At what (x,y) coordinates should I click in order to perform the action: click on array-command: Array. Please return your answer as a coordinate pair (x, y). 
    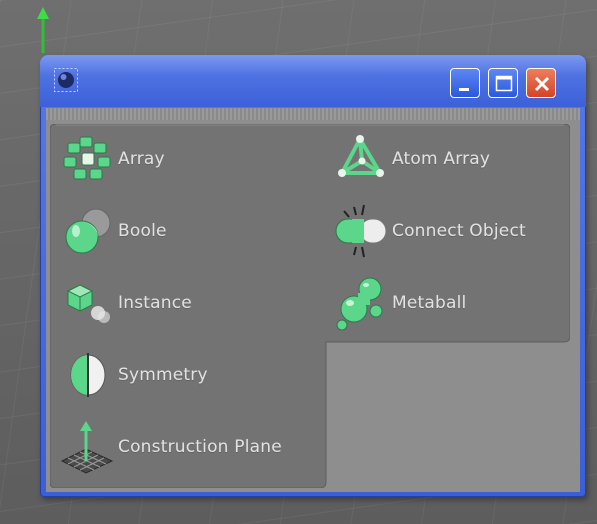
    Looking at the image, I should click on (189, 159).